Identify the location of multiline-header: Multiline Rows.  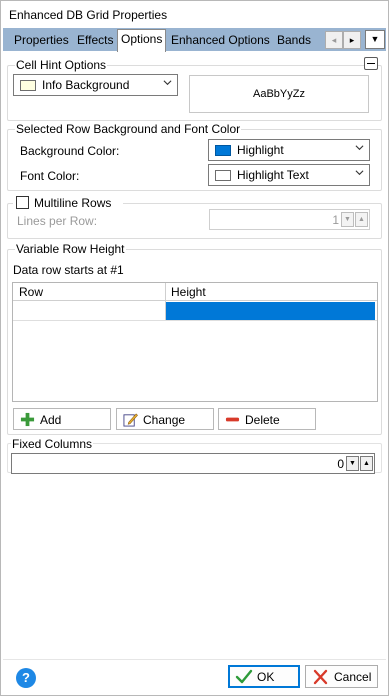
(68, 203).